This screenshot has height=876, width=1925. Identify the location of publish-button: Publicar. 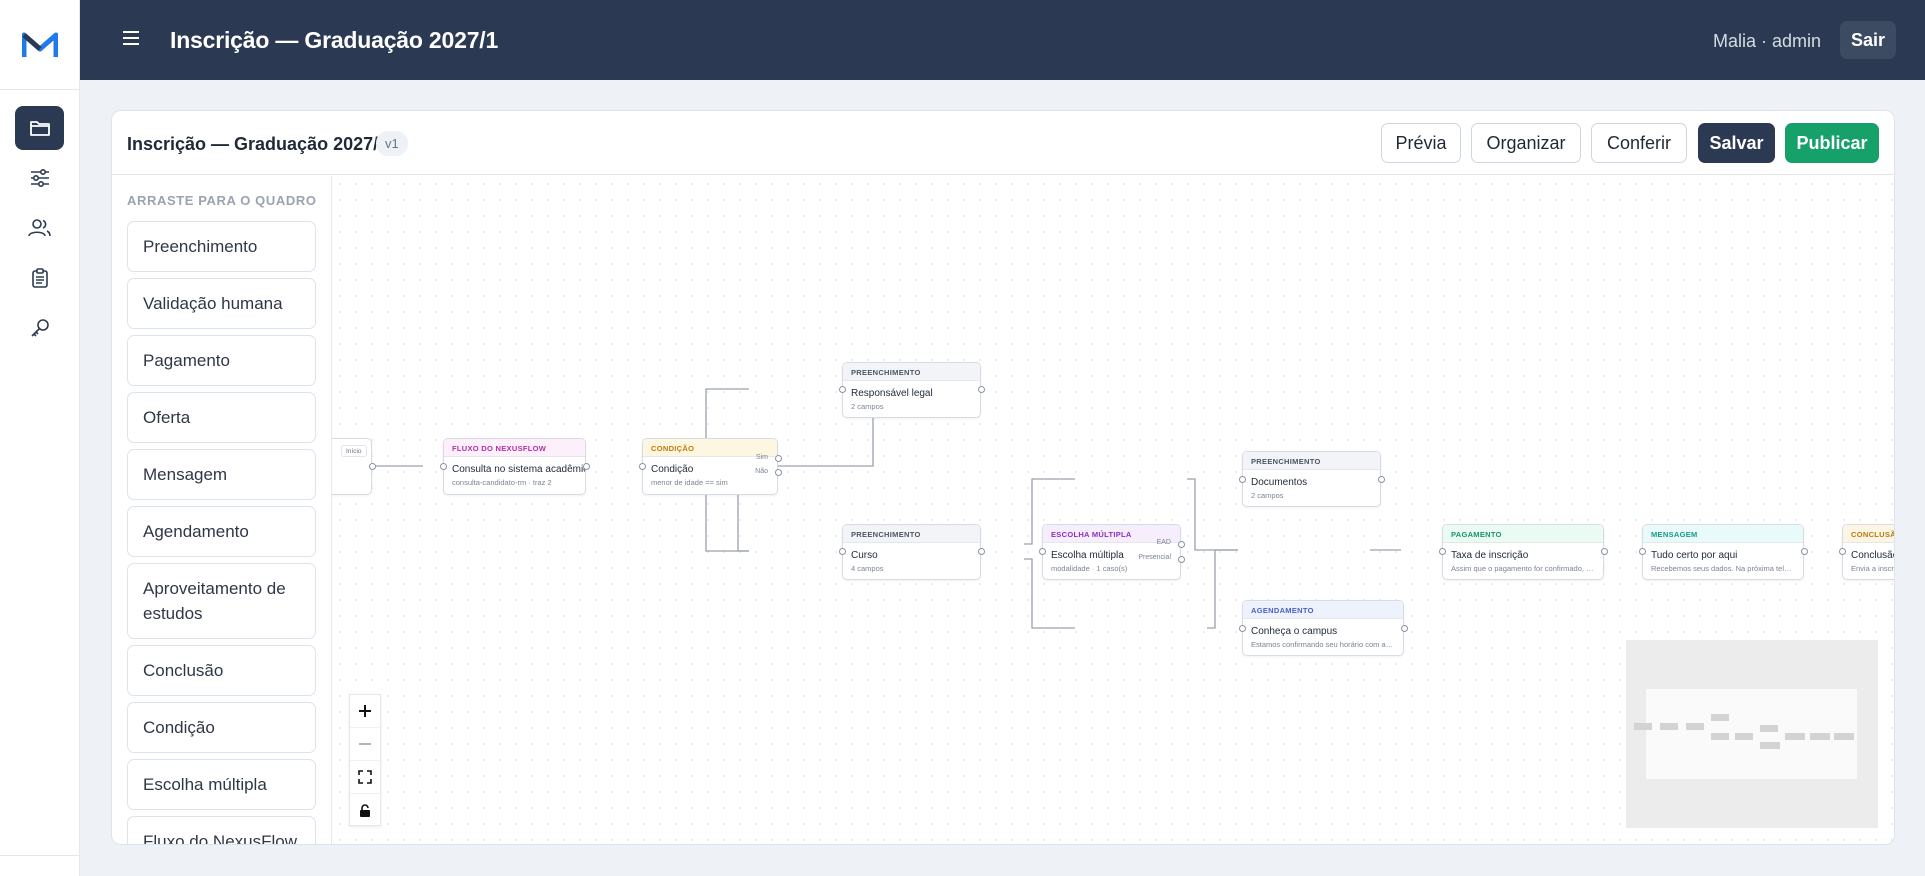
(1832, 143).